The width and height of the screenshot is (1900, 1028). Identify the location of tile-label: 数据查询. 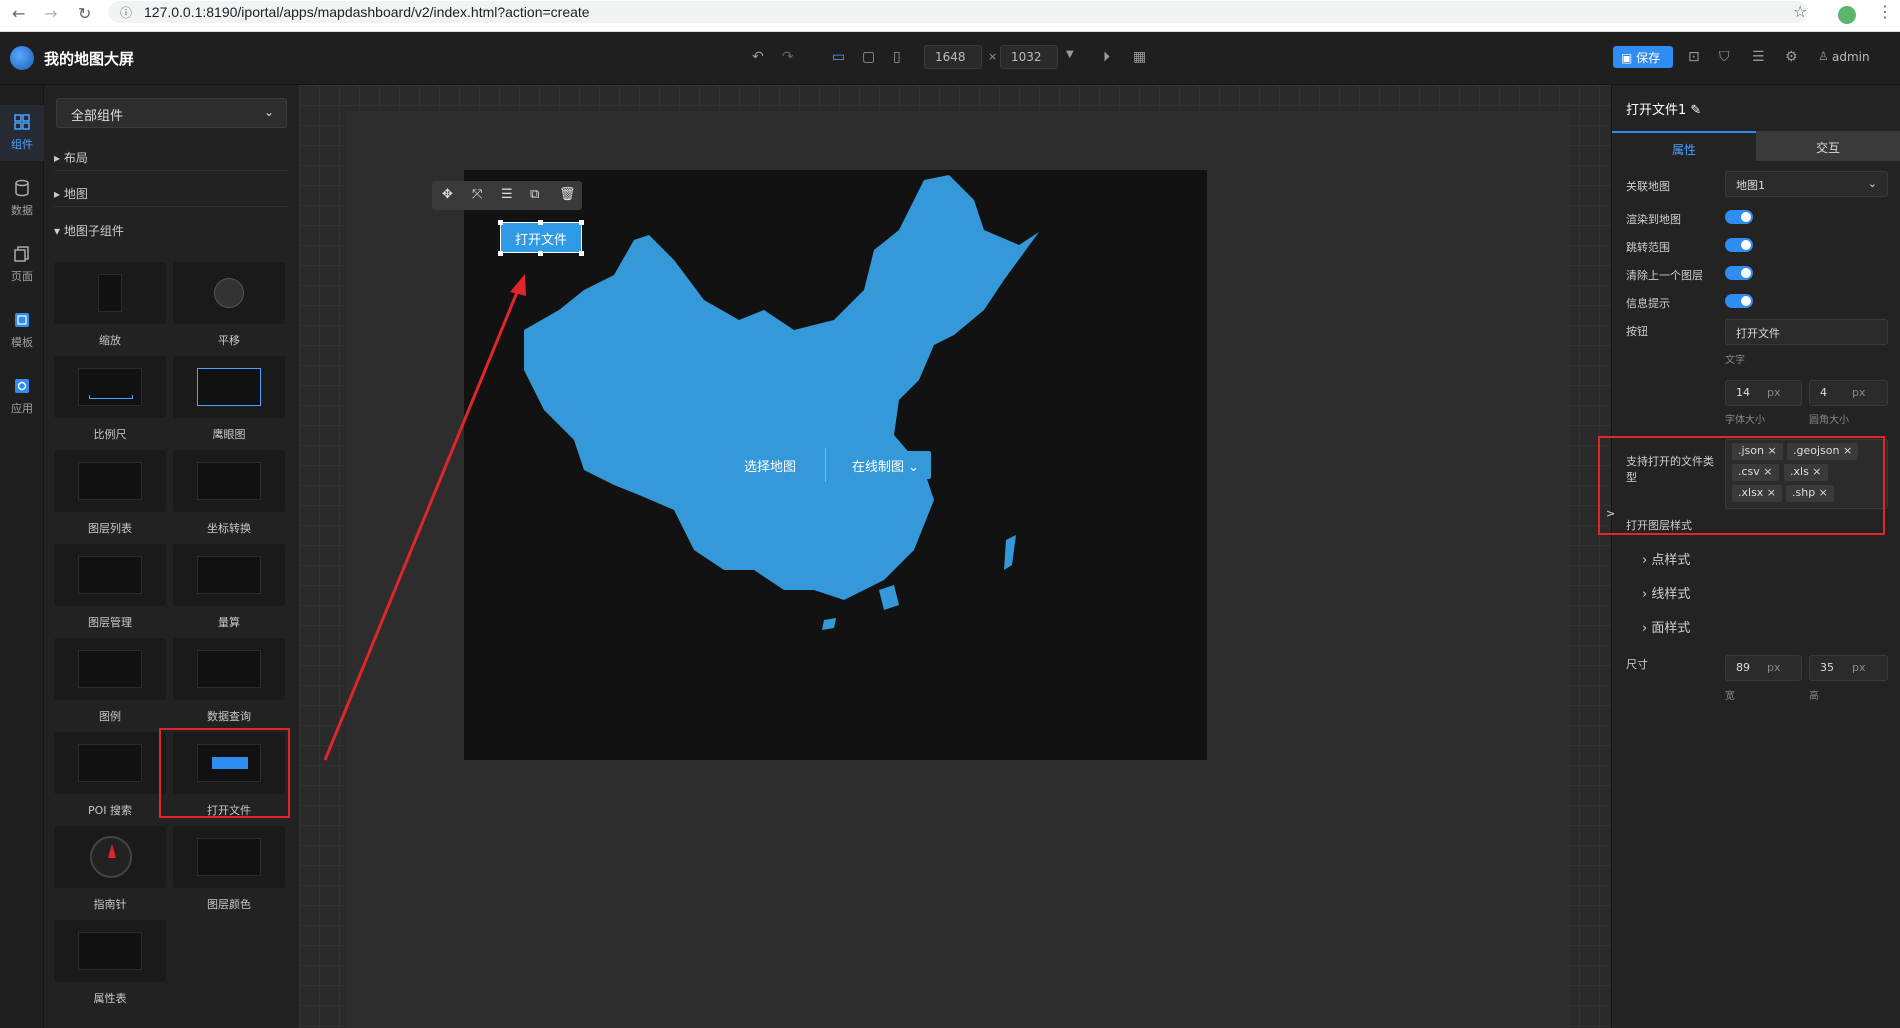
(229, 716).